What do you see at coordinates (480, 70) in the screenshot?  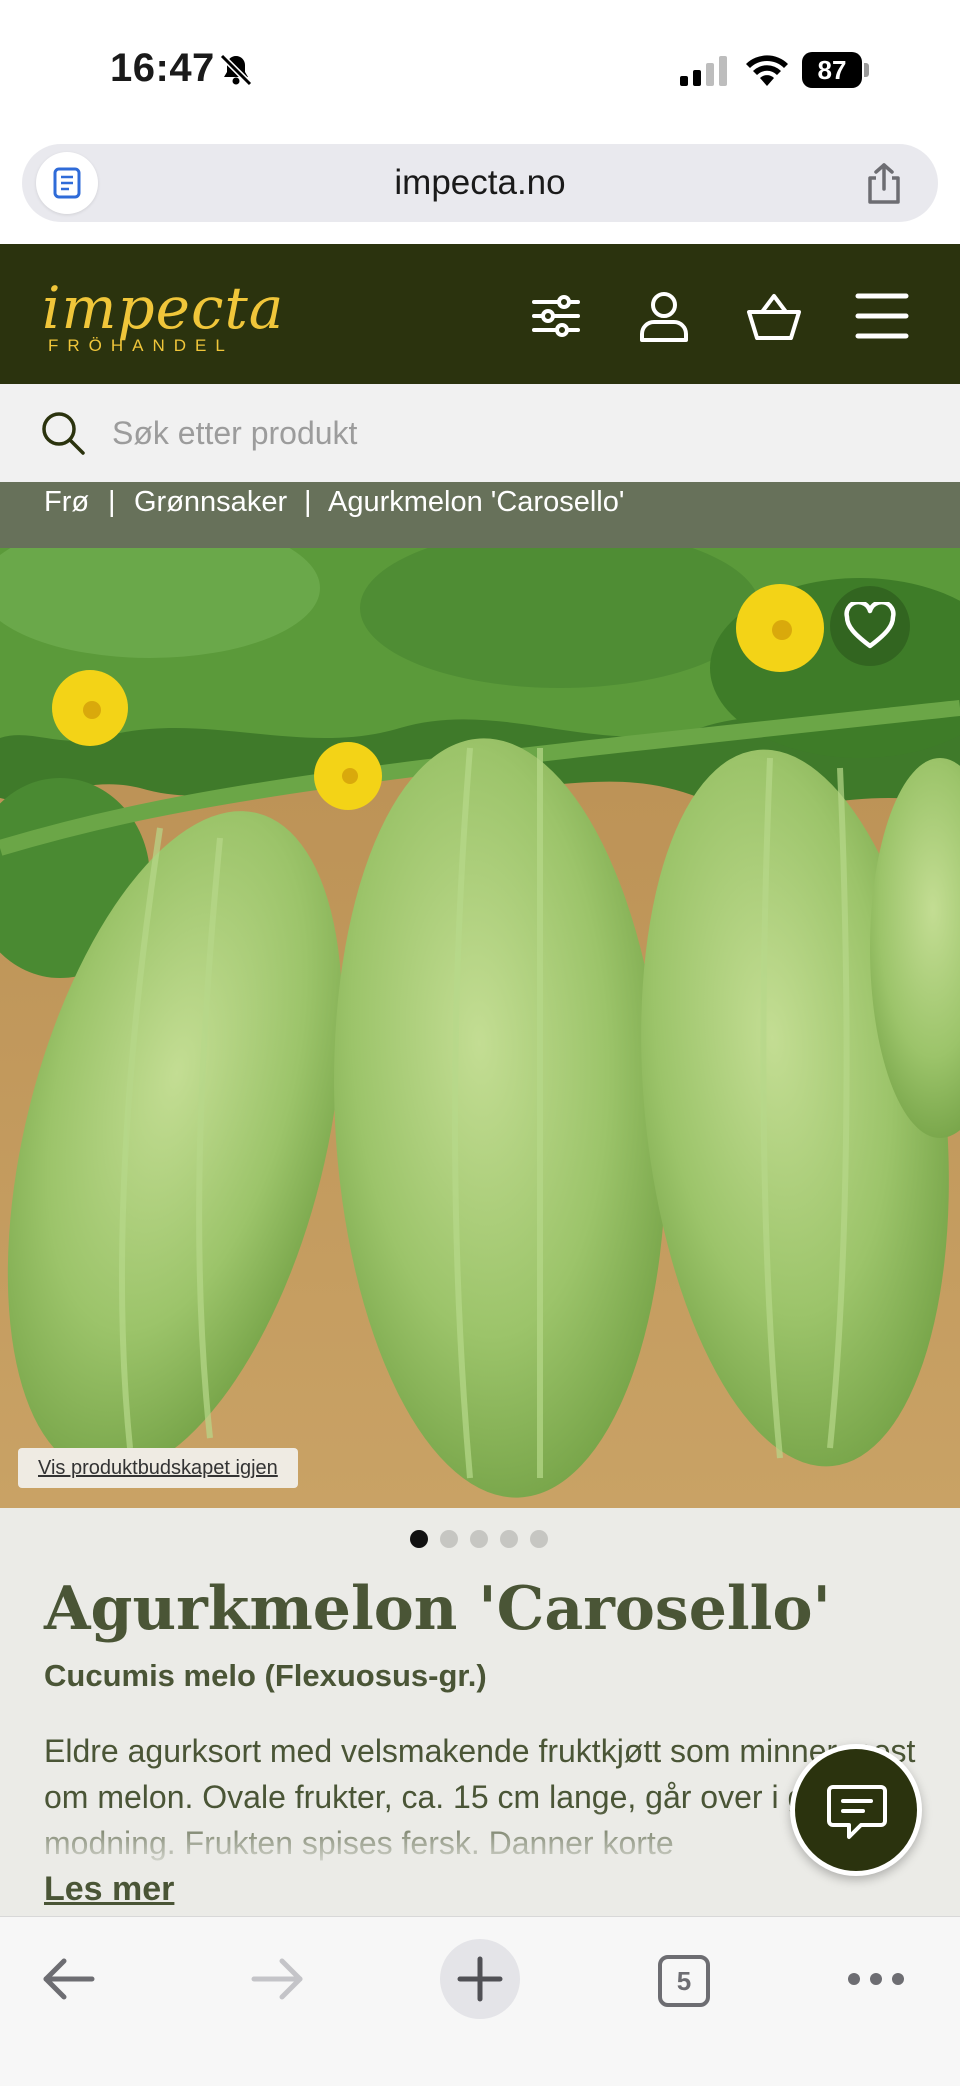 I see `status-bar: 16:47 87` at bounding box center [480, 70].